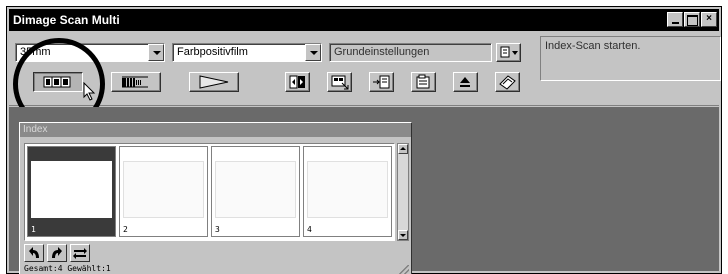  I want to click on window-controls: ×, so click(692, 19).